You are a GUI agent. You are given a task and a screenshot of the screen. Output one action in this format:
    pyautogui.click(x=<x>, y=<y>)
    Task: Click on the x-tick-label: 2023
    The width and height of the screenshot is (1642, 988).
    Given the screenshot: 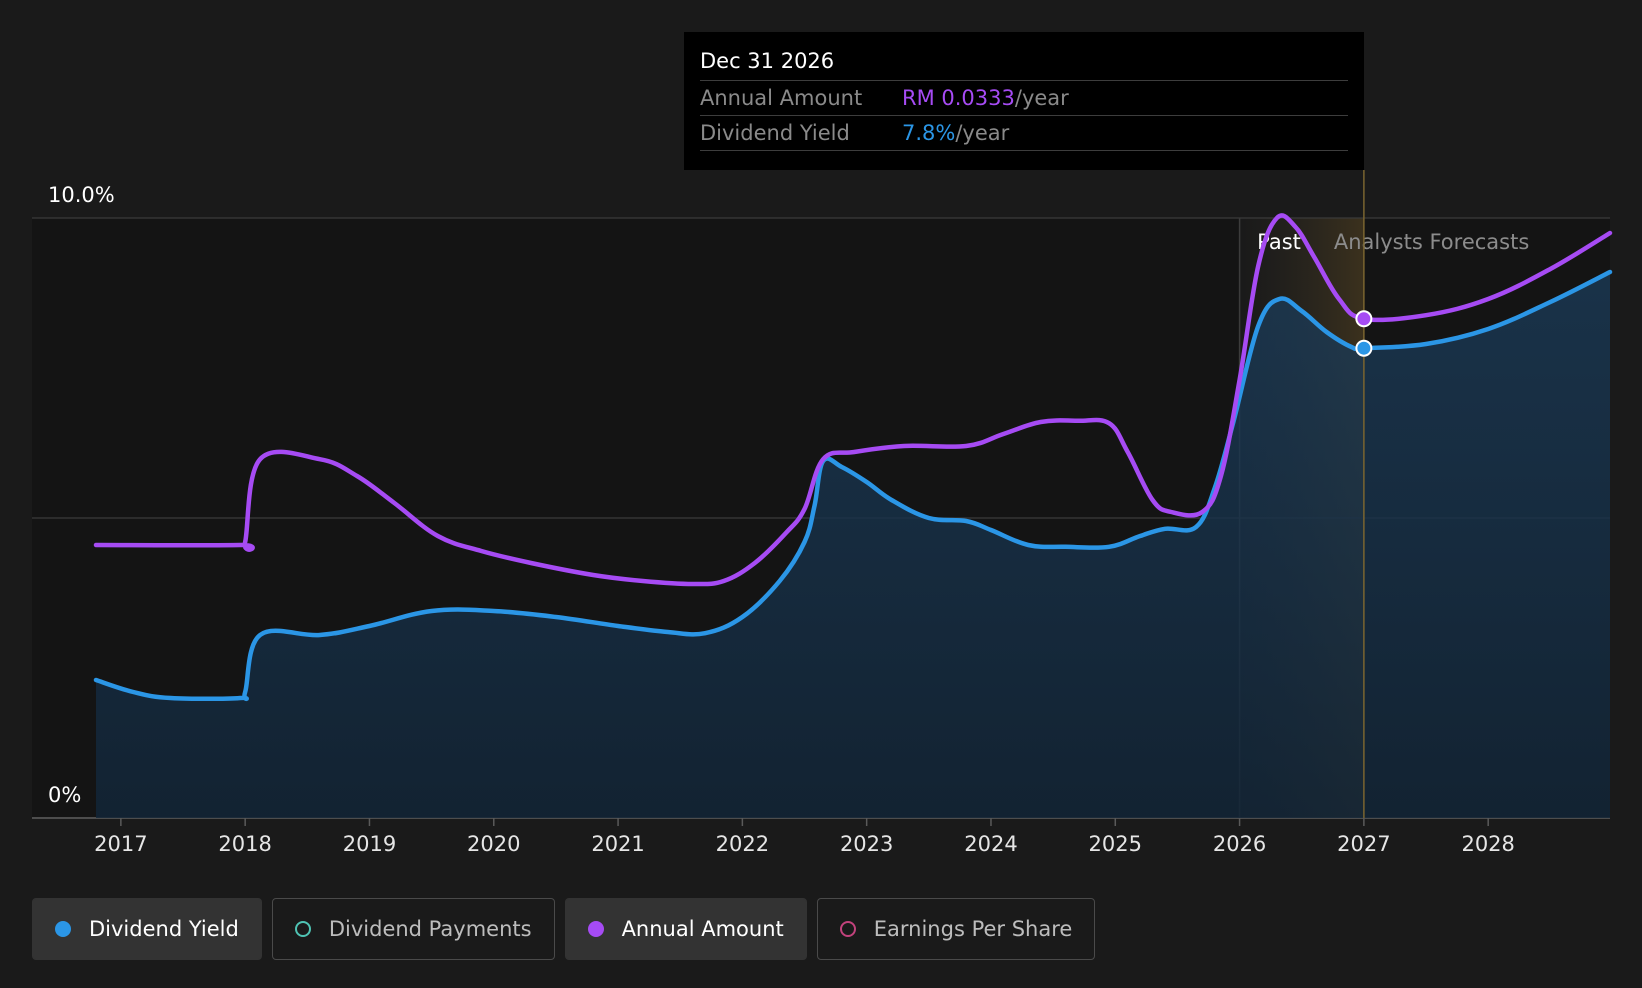 What is the action you would take?
    pyautogui.click(x=866, y=844)
    